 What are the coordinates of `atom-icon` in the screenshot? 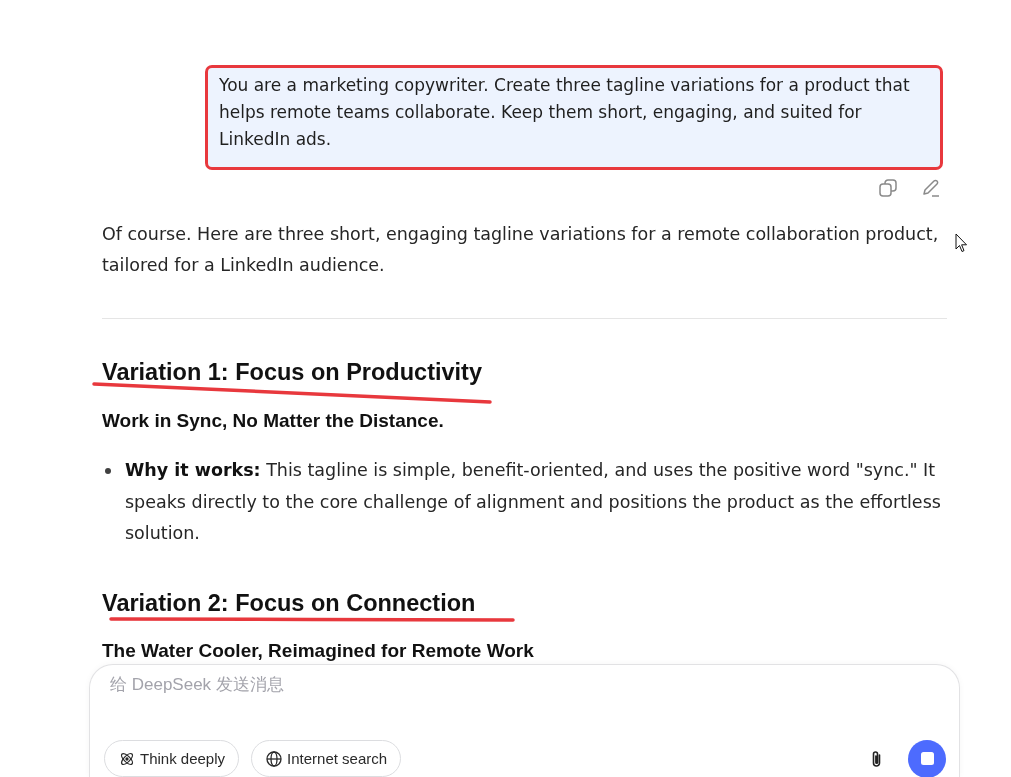 It's located at (127, 758).